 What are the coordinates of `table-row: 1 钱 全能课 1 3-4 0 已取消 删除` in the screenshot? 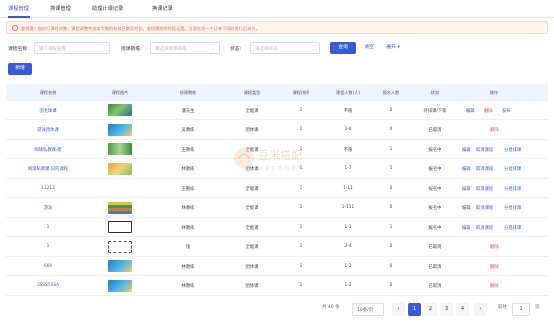 It's located at (277, 247).